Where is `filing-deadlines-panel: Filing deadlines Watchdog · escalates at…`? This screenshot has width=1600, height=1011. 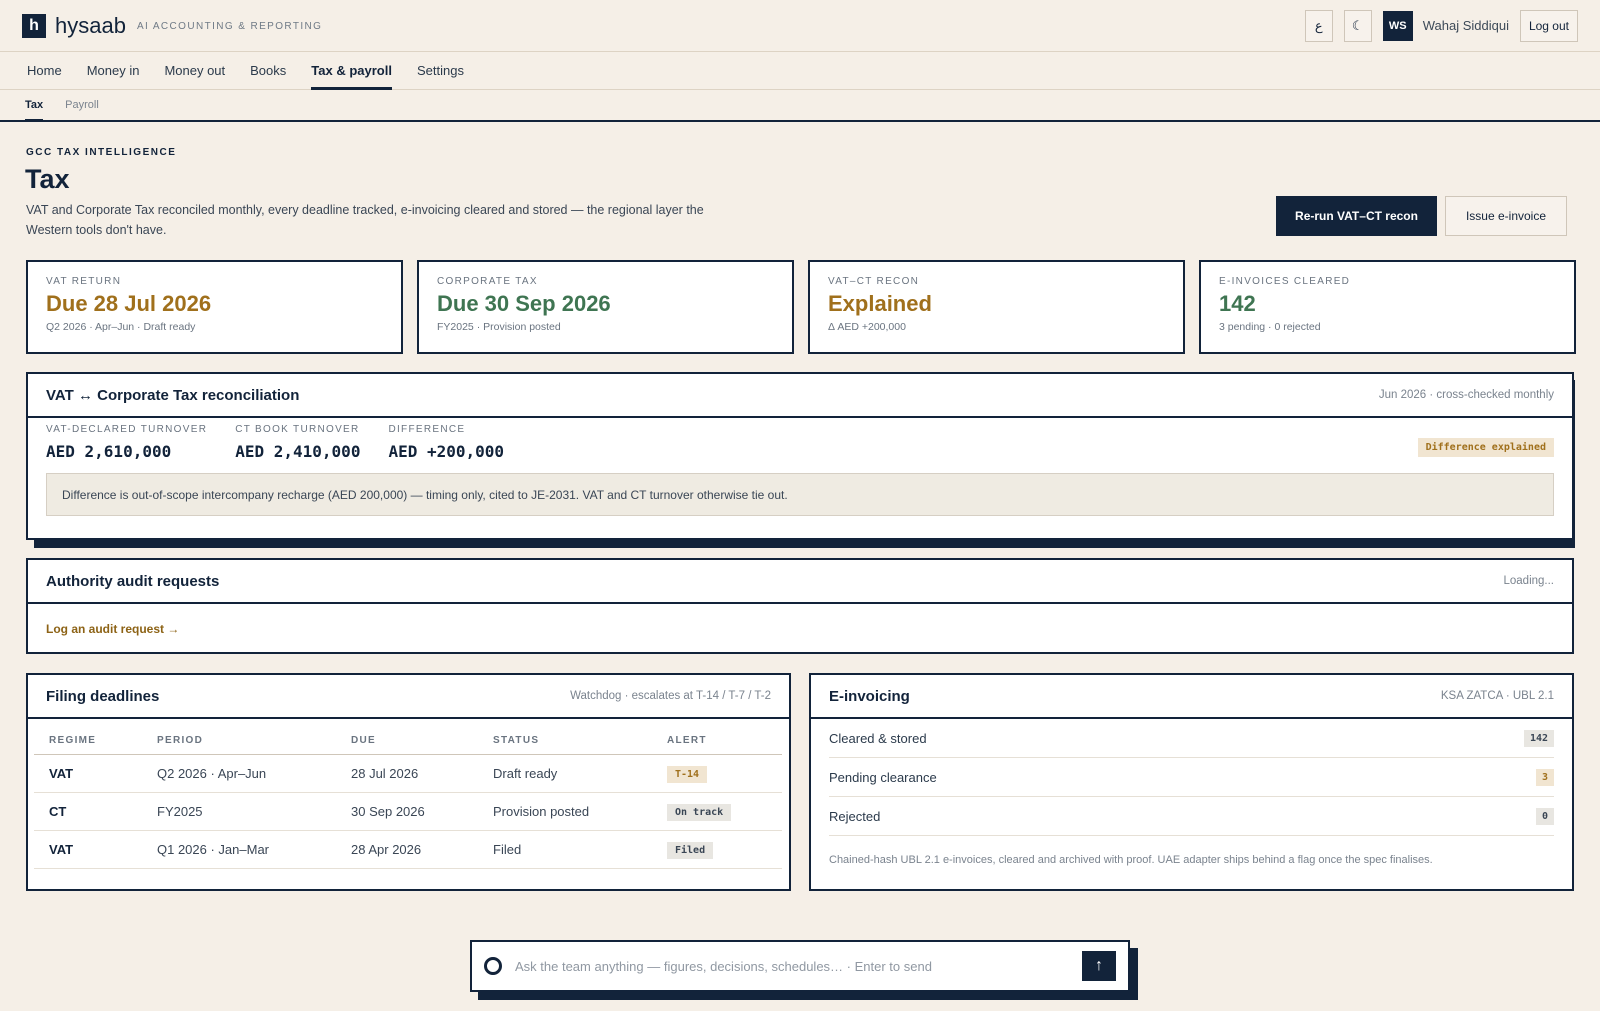 filing-deadlines-panel: Filing deadlines Watchdog · escalates at… is located at coordinates (408, 782).